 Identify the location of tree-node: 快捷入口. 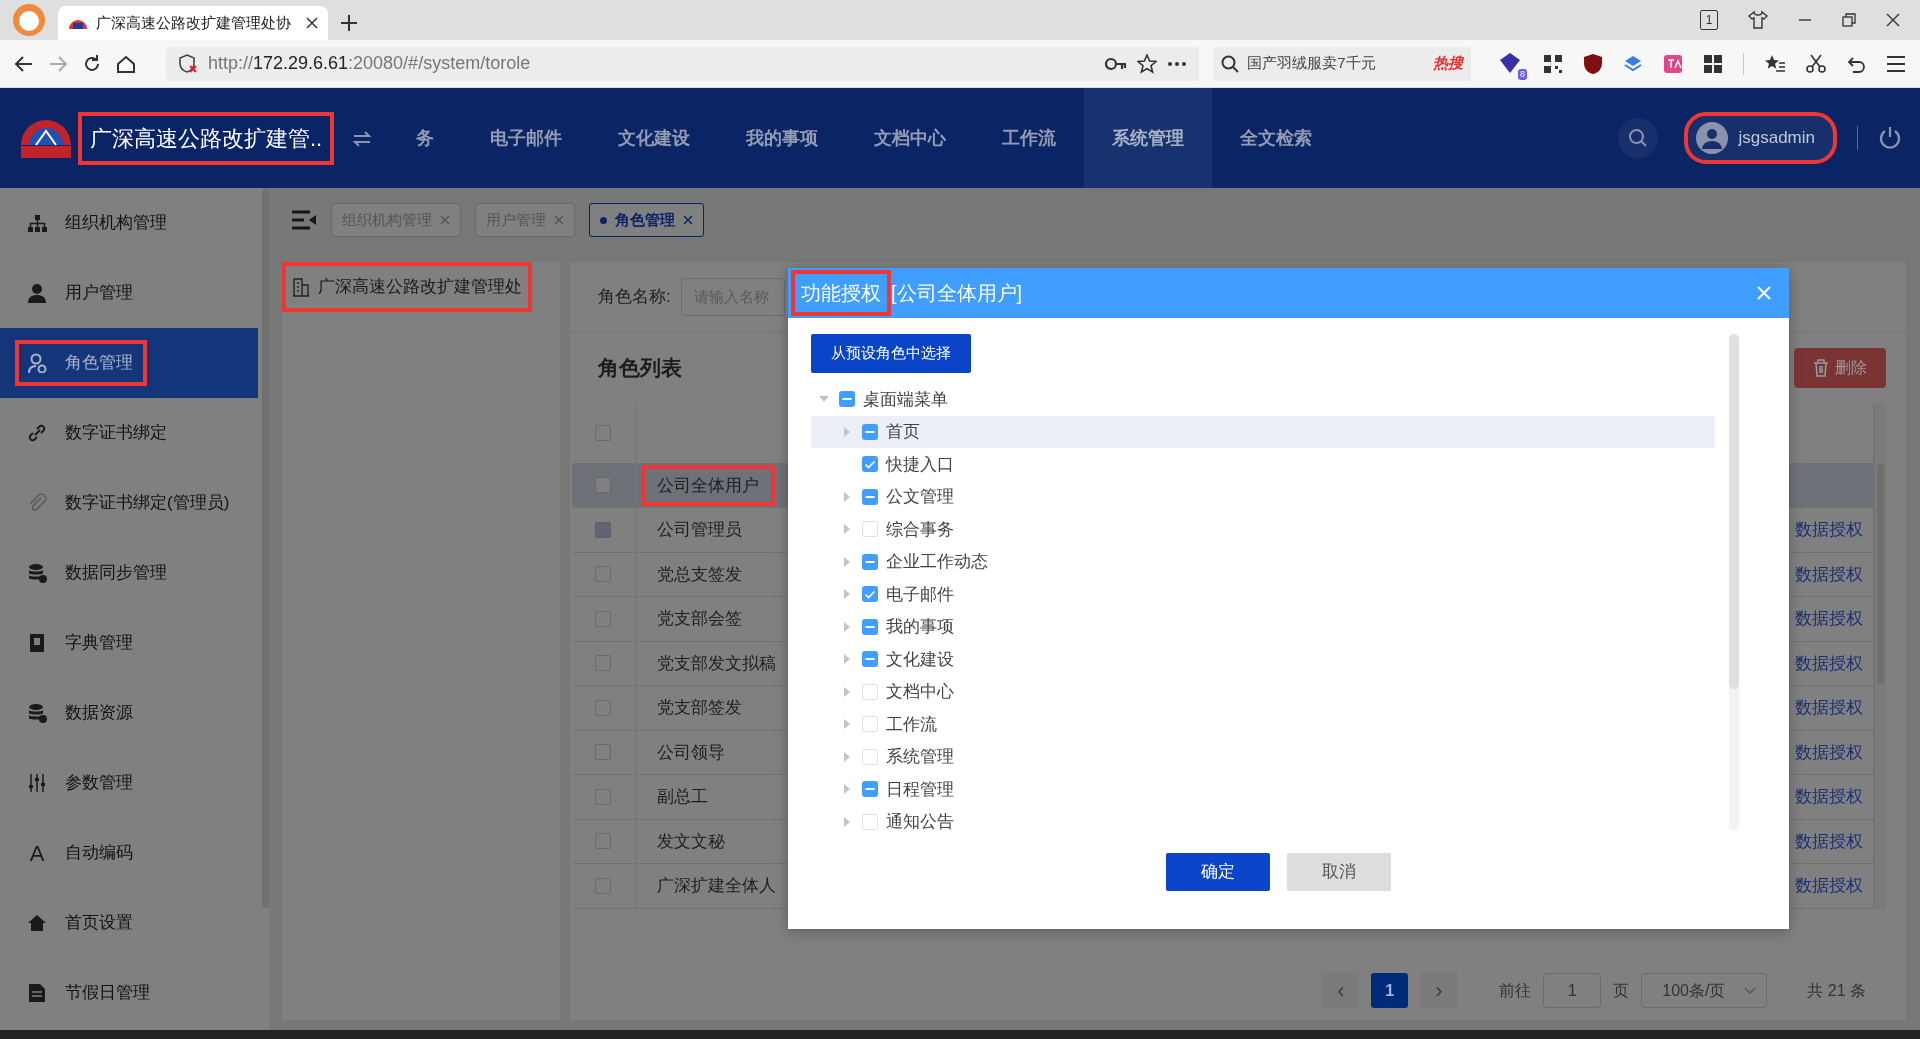
(1263, 464).